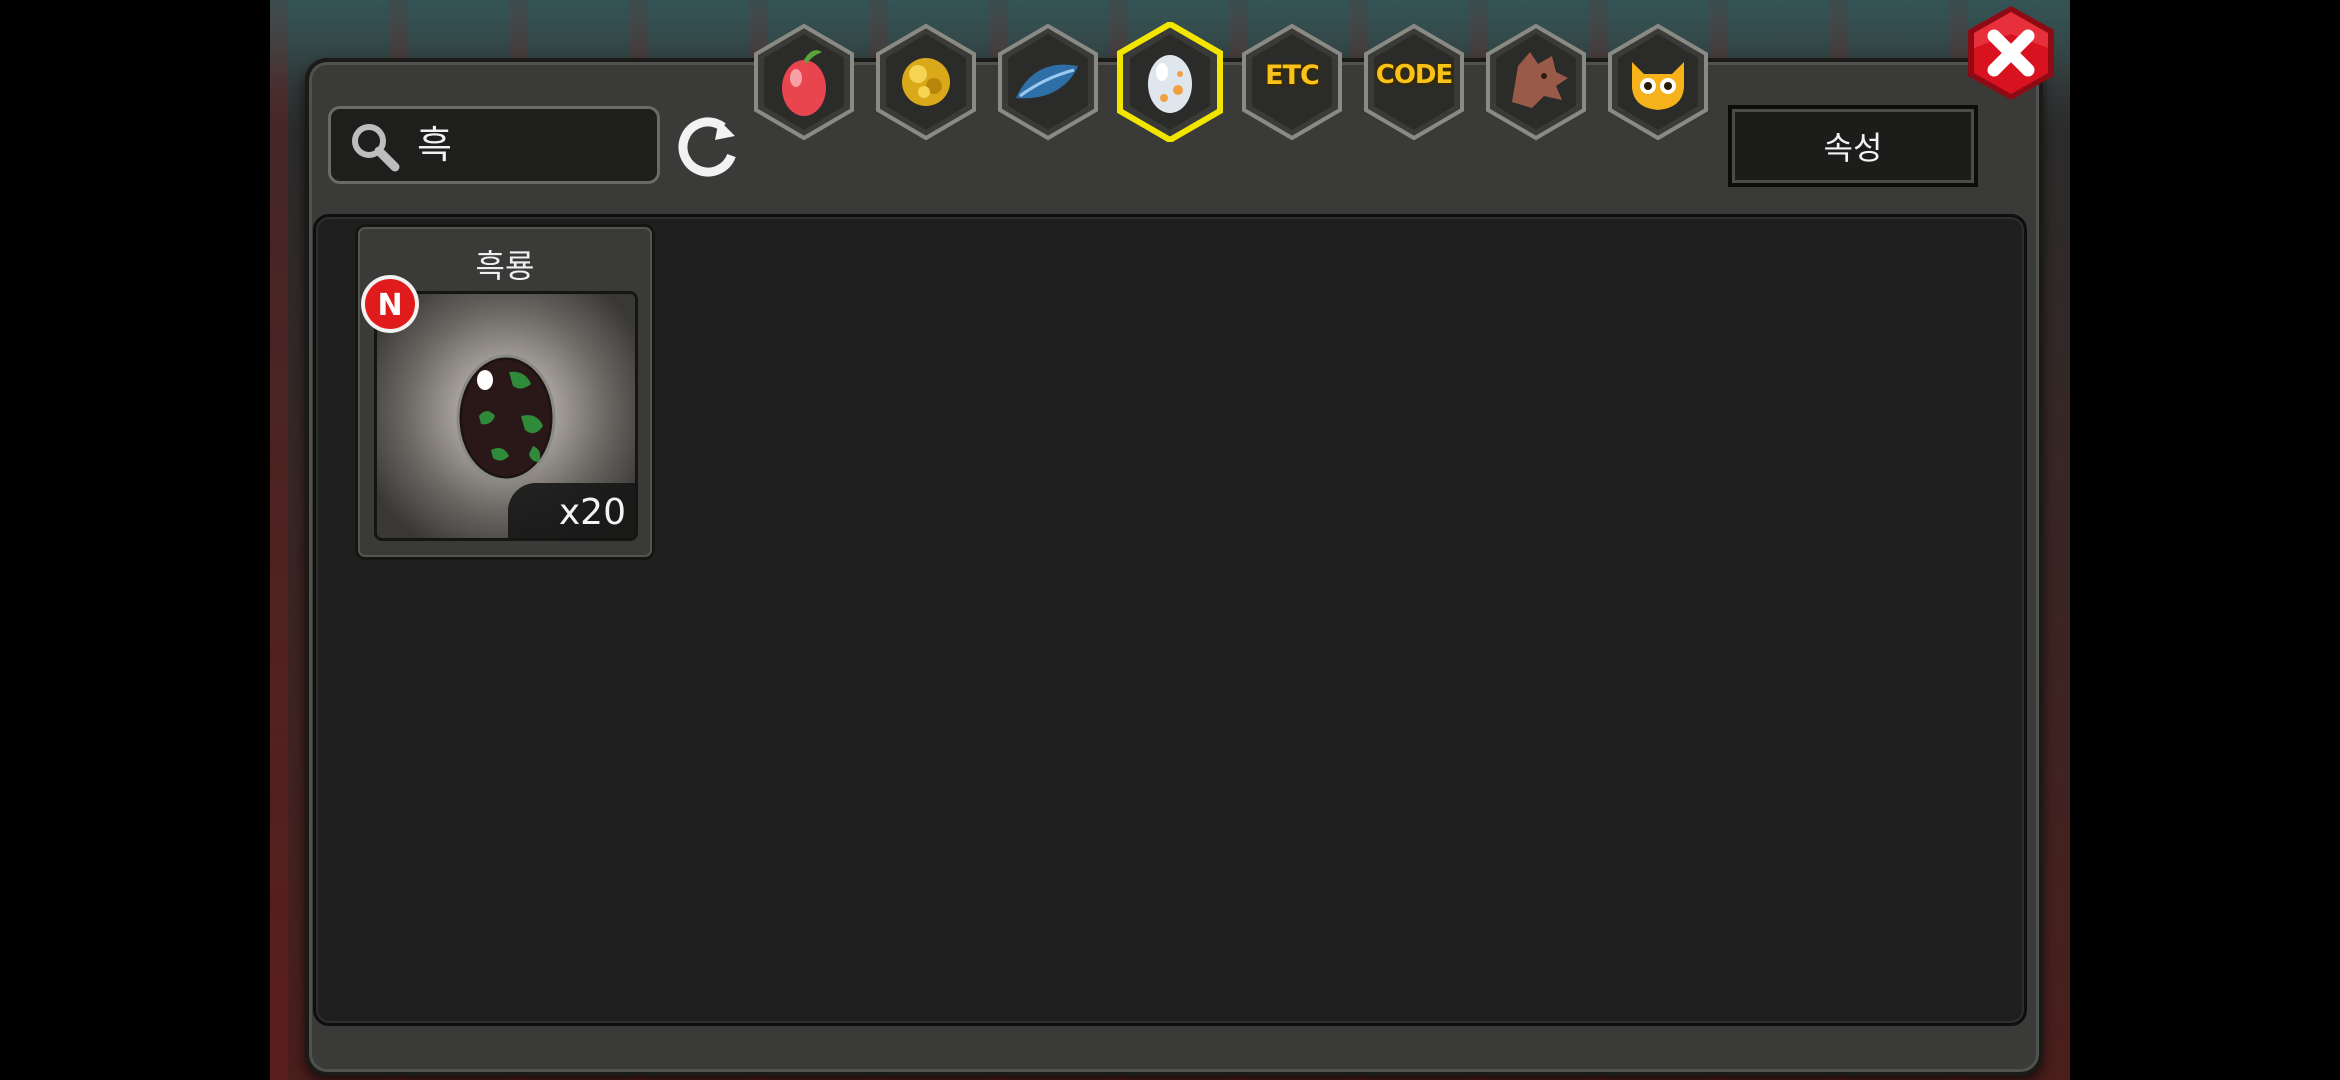  I want to click on tab-pet, so click(1658, 82).